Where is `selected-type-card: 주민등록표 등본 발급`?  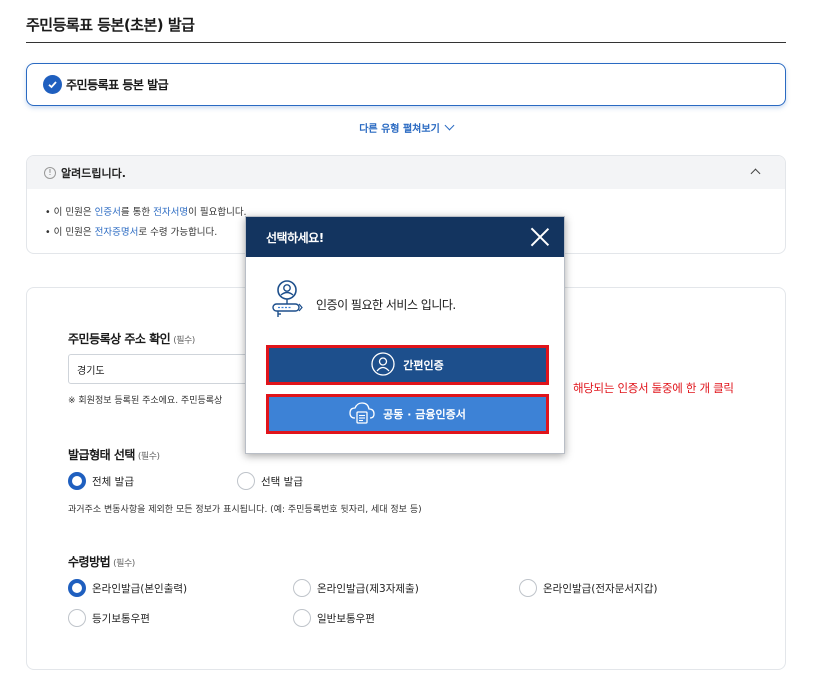
selected-type-card: 주민등록표 등본 발급 is located at coordinates (406, 84).